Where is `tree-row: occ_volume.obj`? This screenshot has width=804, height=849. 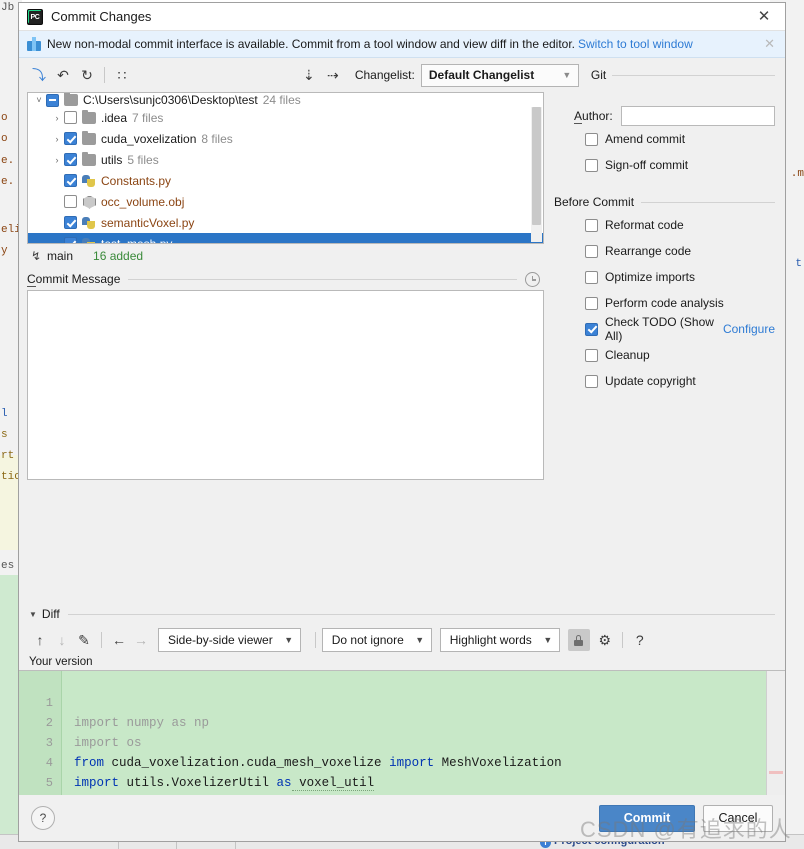 tree-row: occ_volume.obj is located at coordinates (285, 201).